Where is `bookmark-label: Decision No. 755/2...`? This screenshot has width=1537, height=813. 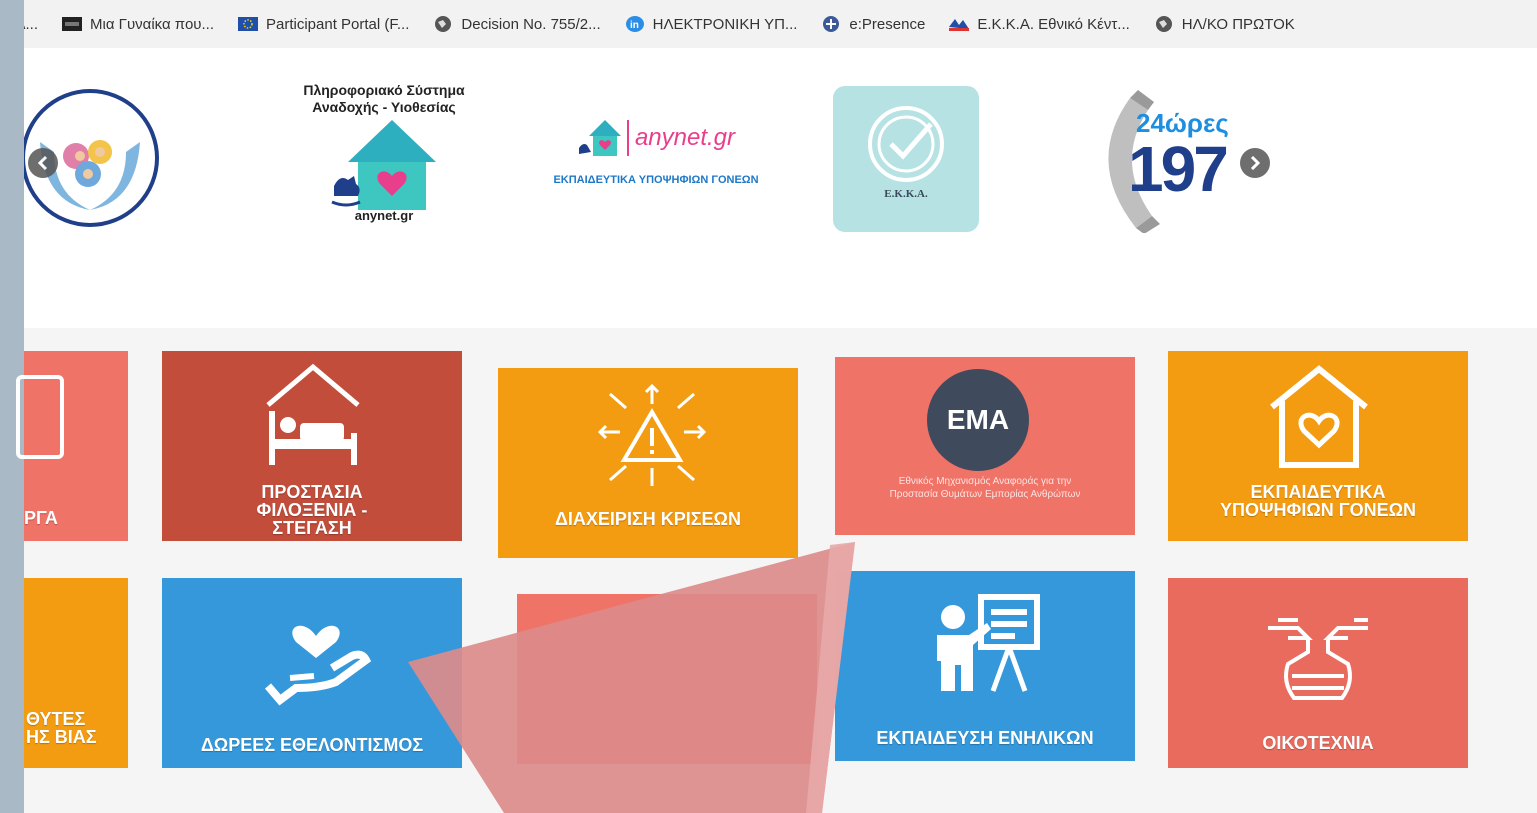 bookmark-label: Decision No. 755/2... is located at coordinates (531, 24).